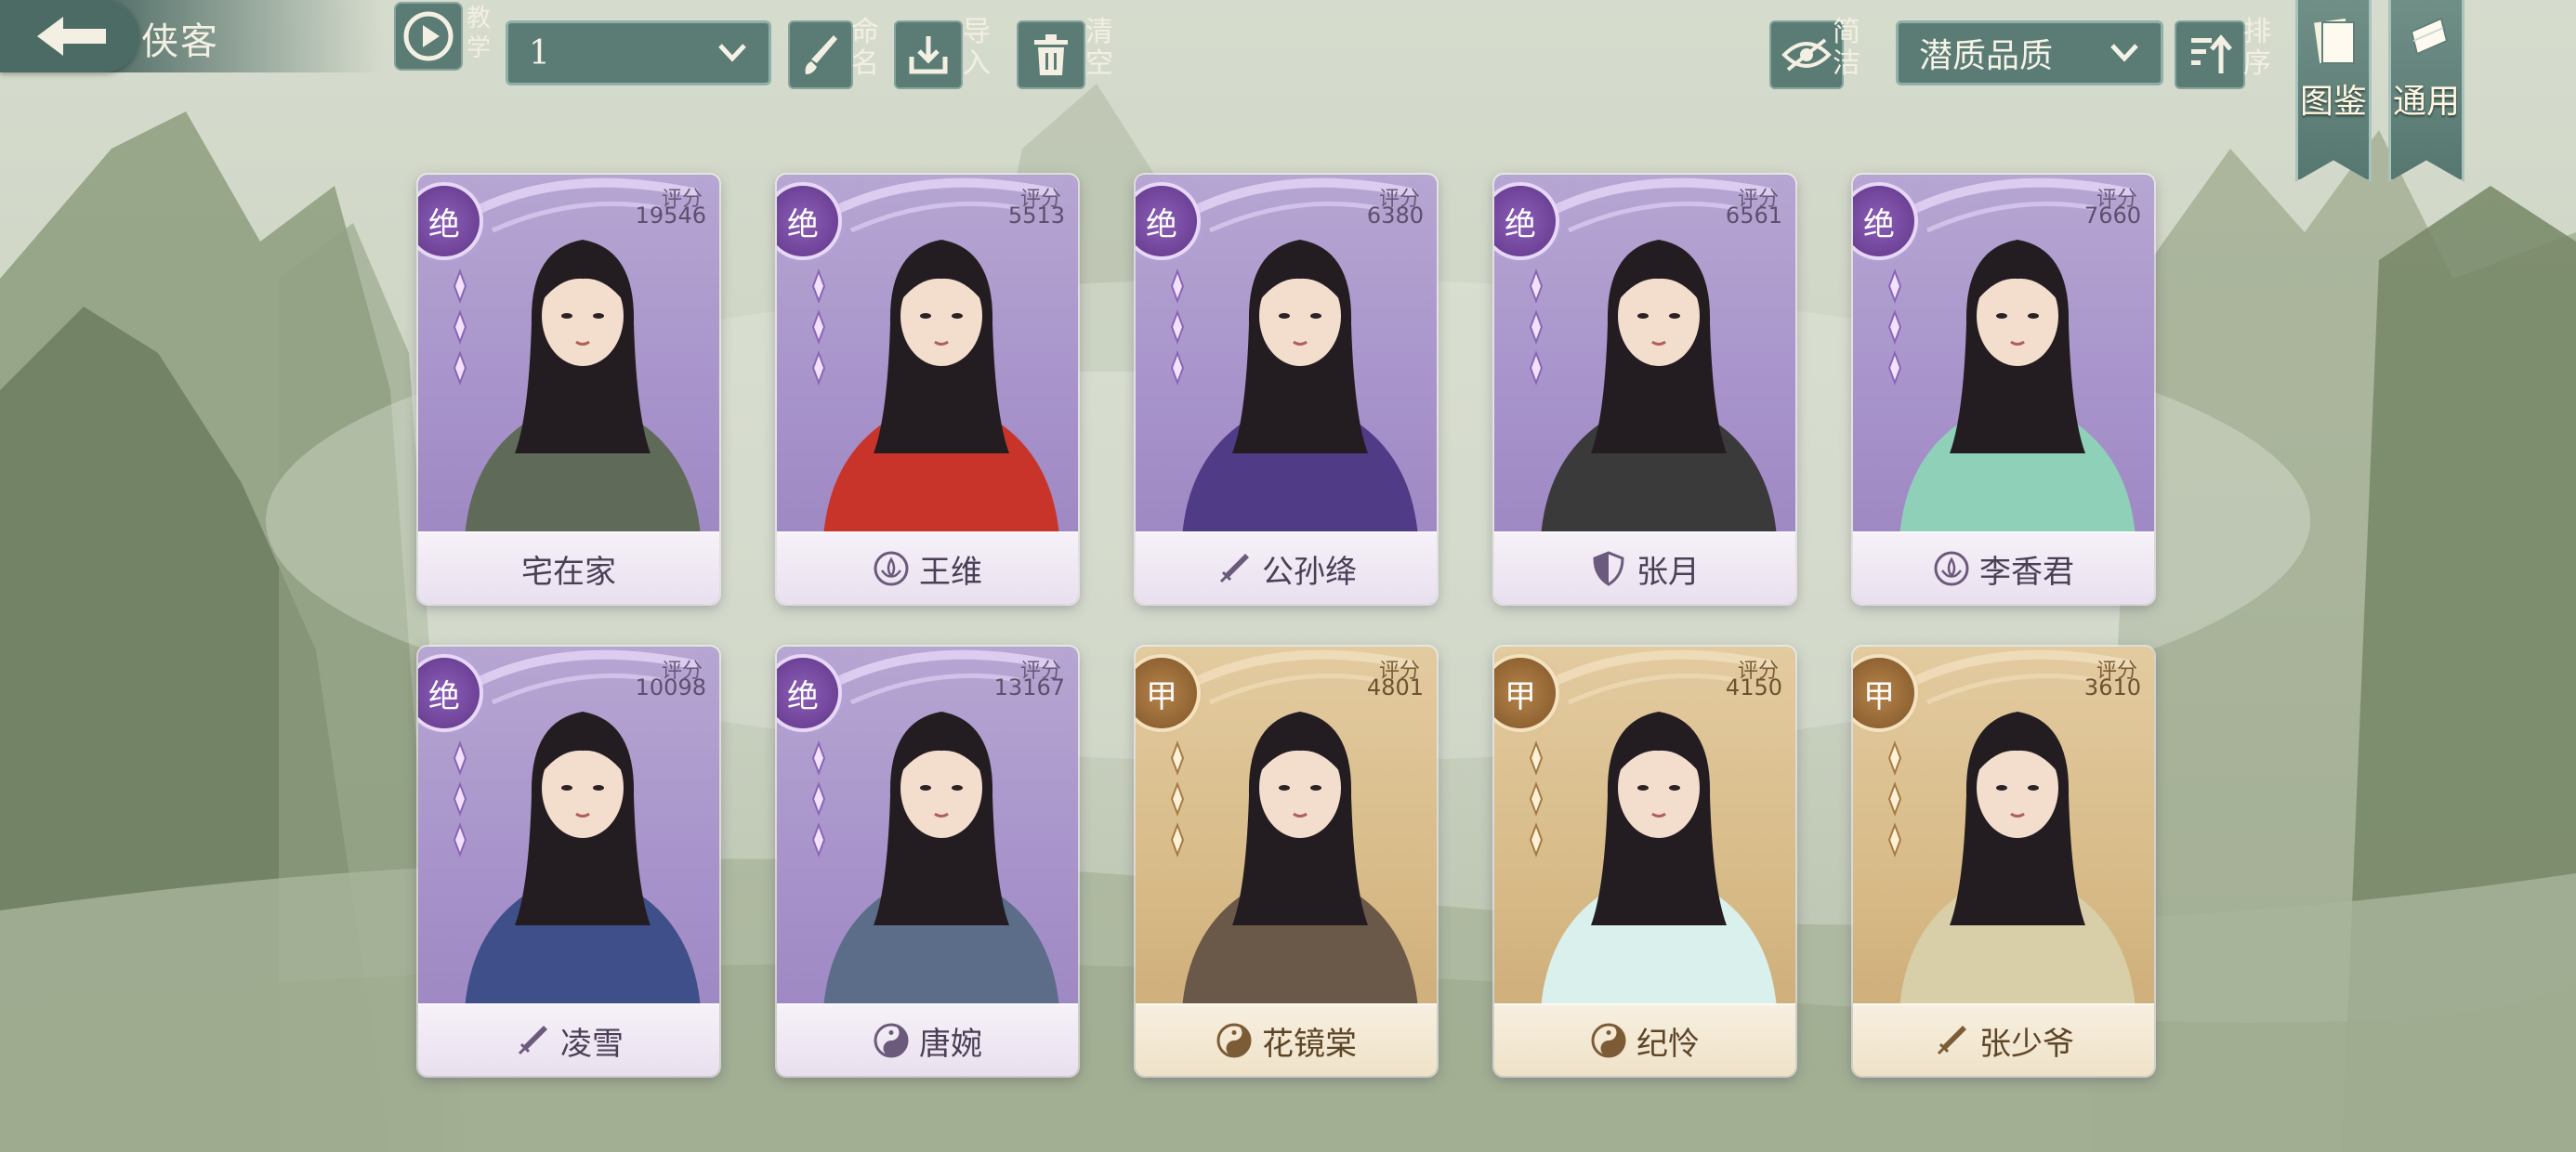 This screenshot has width=2576, height=1152. I want to click on page-title: 侠客, so click(180, 41).